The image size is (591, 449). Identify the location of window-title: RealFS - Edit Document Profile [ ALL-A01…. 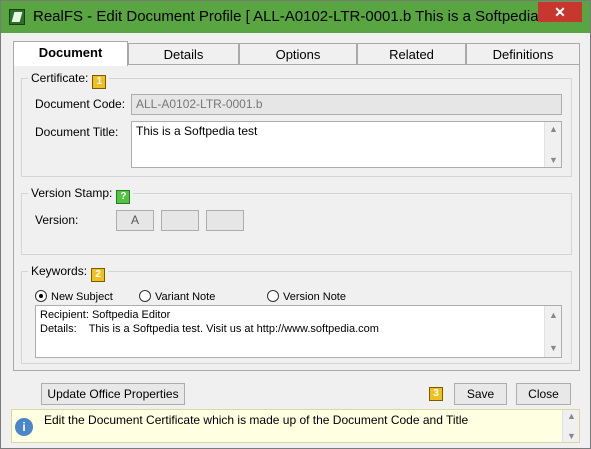
(288, 16).